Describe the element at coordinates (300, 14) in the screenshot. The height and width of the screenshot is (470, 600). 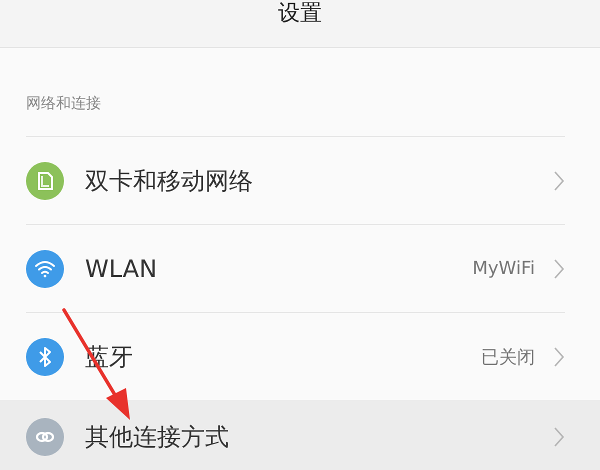
I see `page-title: 设置` at that location.